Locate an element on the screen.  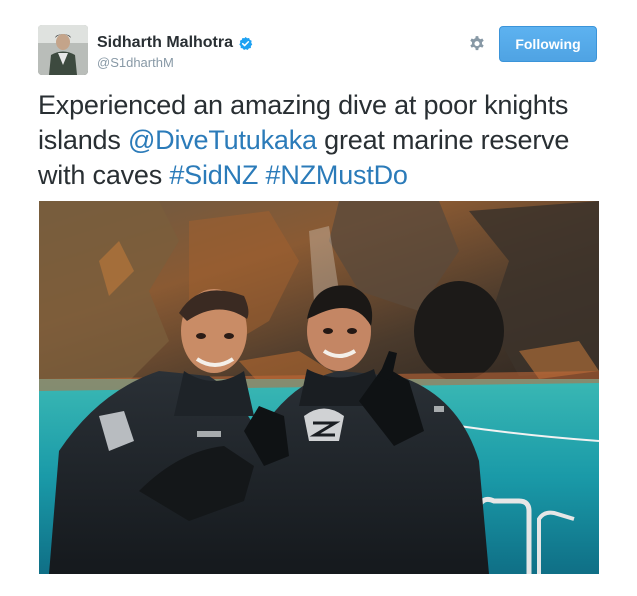
tweet-text-line3-start: with caves is located at coordinates (104, 175).